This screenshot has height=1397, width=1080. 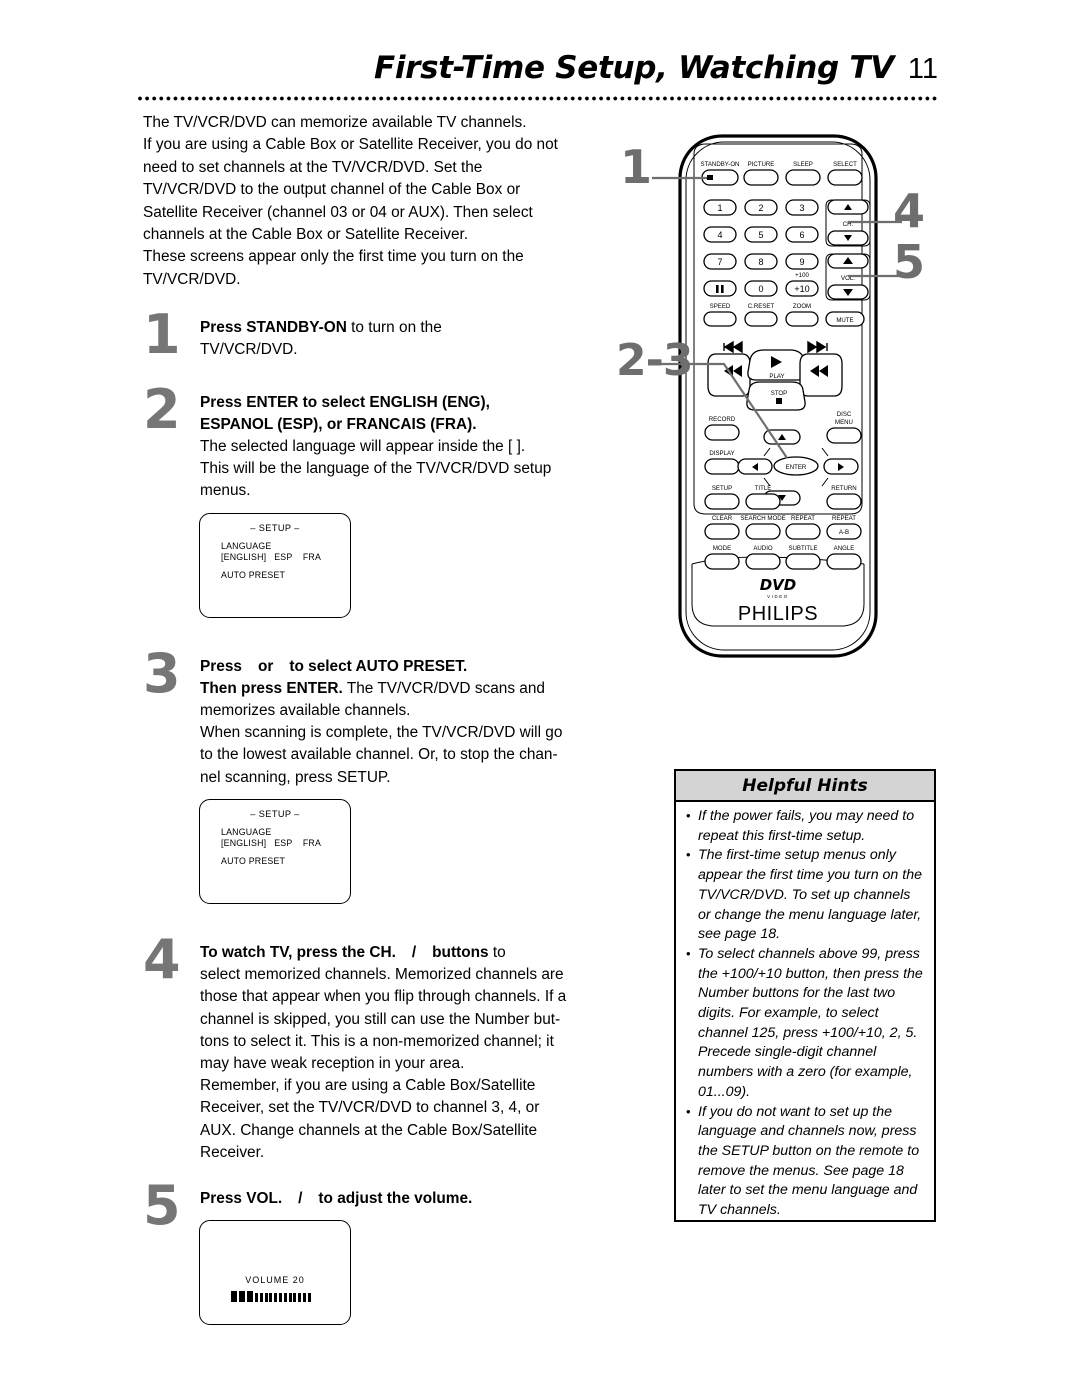 I want to click on step-bold-slash: /, so click(x=300, y=1198).